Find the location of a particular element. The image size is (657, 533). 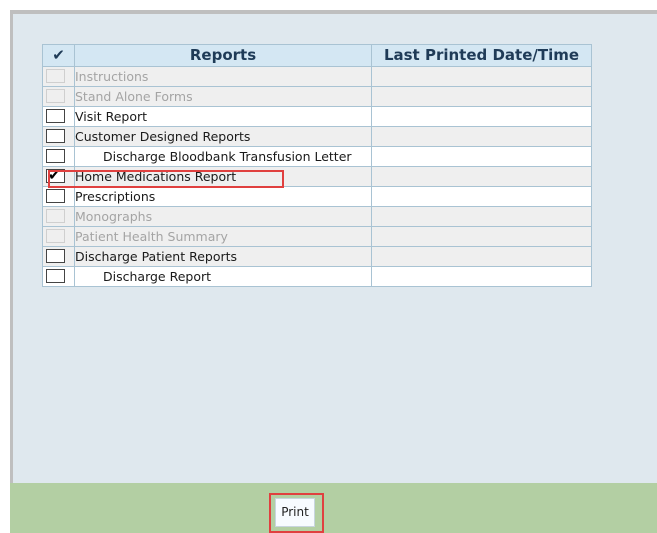

table-row: Instructions is located at coordinates (317, 76).